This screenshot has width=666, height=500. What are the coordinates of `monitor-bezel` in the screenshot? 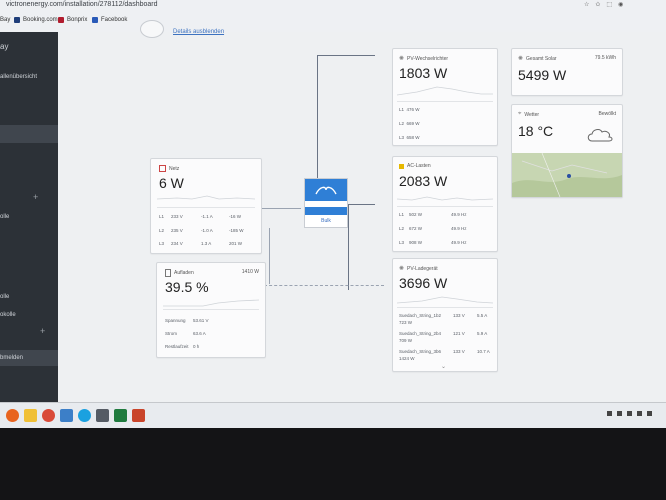 It's located at (333, 464).